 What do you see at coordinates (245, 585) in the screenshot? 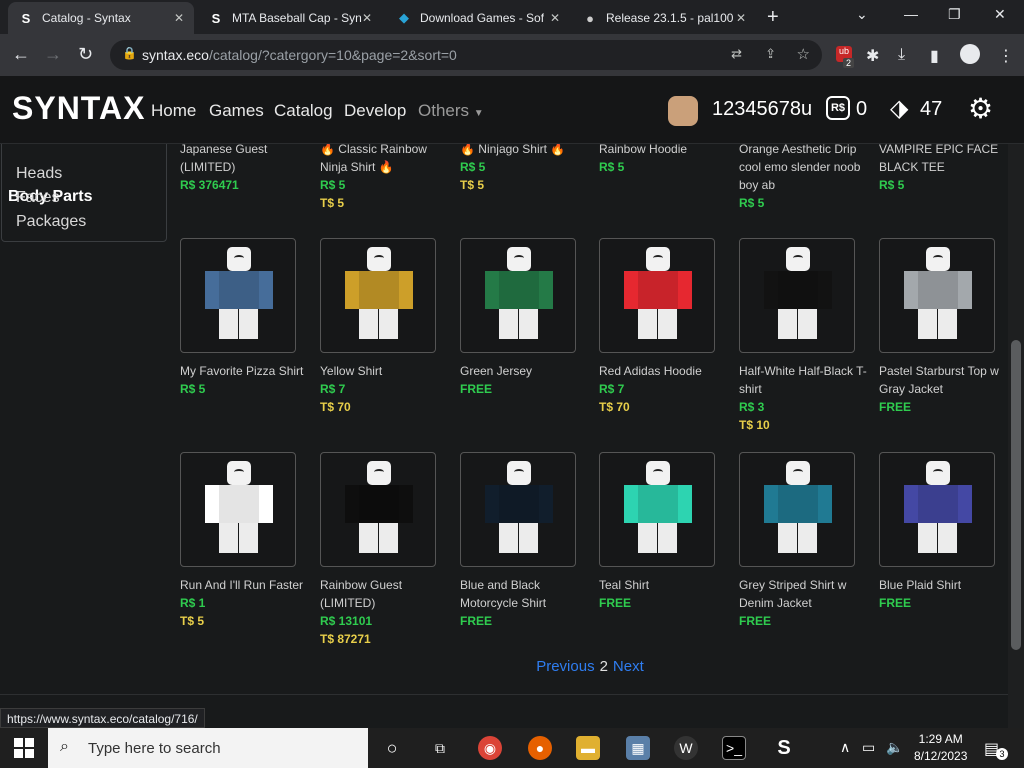
I see `item-name: Run And I'll Run Faster` at bounding box center [245, 585].